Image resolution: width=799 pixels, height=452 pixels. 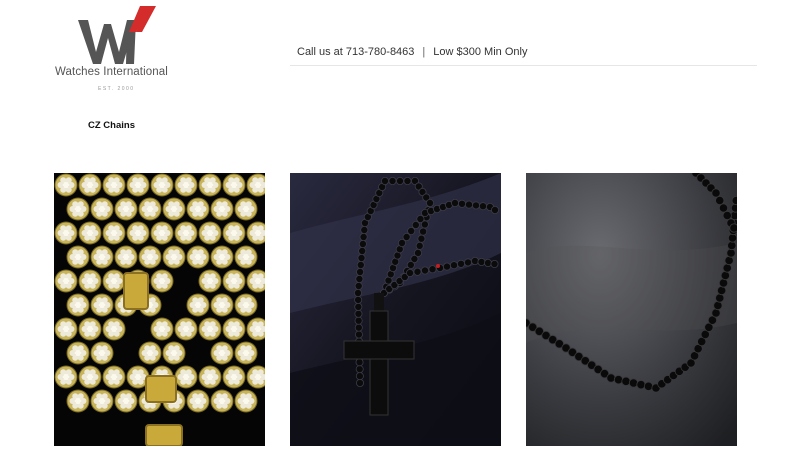 What do you see at coordinates (355, 52) in the screenshot?
I see `phone-text: Call us at 713-780-8463` at bounding box center [355, 52].